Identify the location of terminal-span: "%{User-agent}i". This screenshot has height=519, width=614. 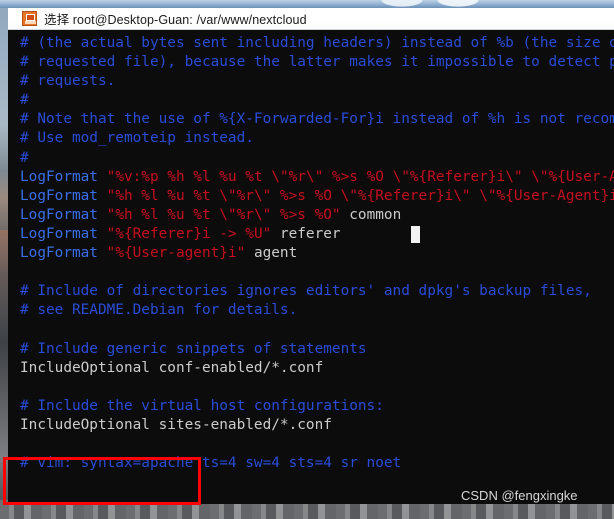
(176, 253).